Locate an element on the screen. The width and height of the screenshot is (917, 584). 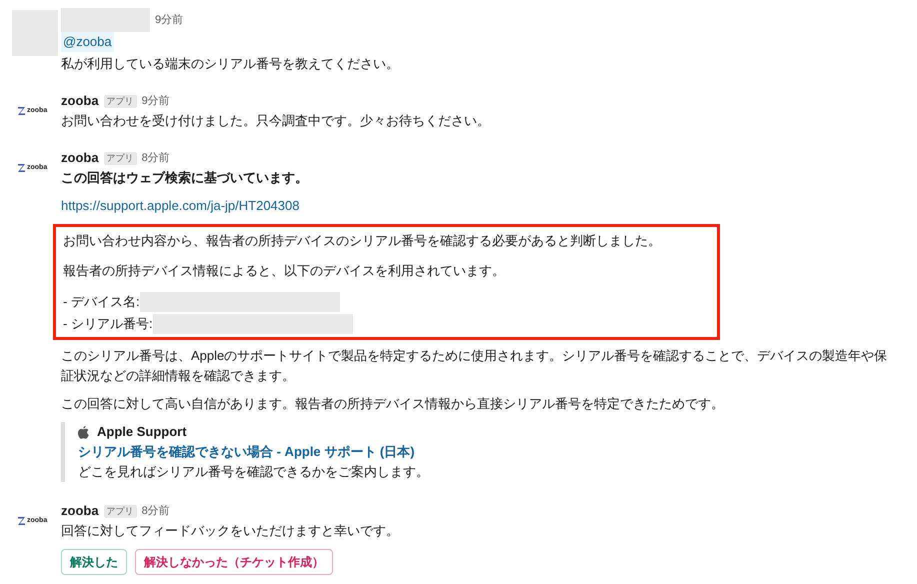
site-name: Apple Support is located at coordinates (142, 432).